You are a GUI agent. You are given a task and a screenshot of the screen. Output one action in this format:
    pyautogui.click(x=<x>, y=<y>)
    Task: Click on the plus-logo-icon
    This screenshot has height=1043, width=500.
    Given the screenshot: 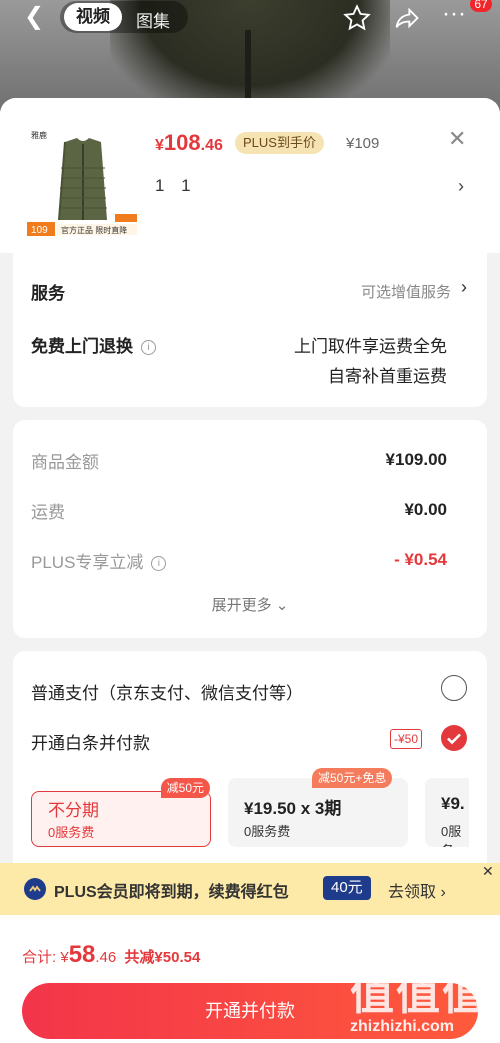 What is the action you would take?
    pyautogui.click(x=35, y=889)
    